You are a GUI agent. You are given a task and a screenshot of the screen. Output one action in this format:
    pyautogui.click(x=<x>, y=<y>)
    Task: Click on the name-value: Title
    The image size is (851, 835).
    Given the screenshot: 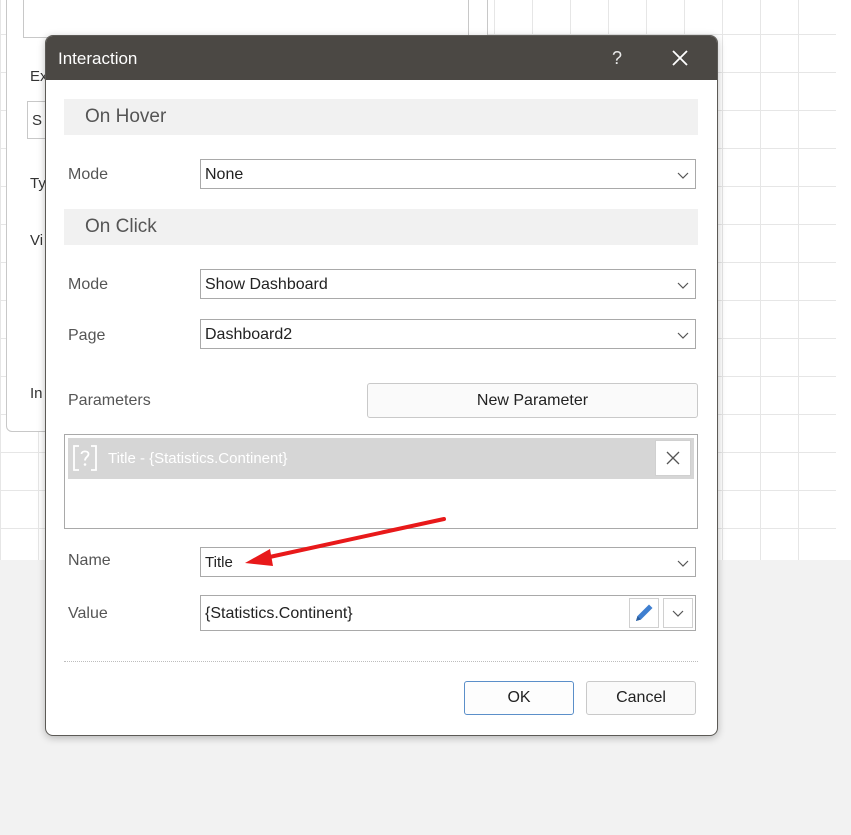 What is the action you would take?
    pyautogui.click(x=219, y=562)
    